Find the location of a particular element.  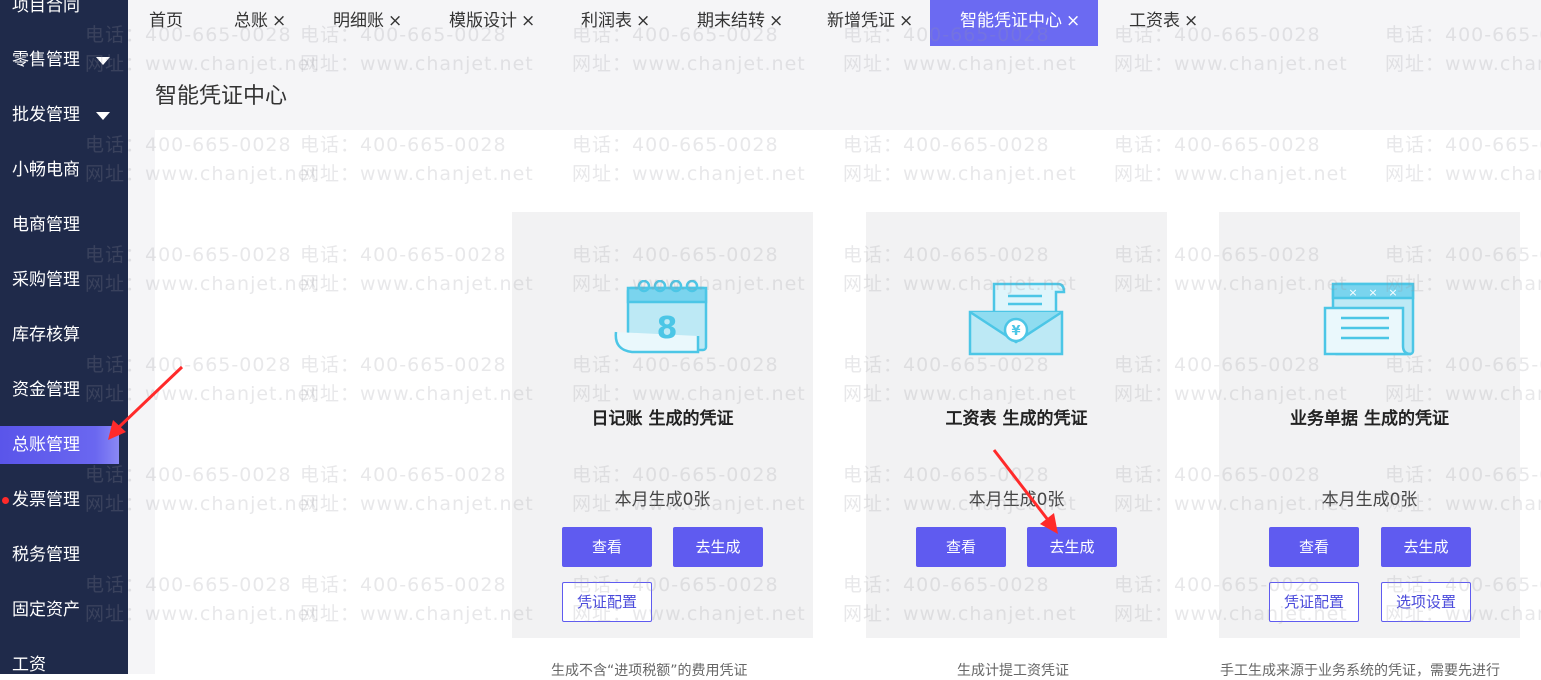

card-title: 业务单据 生成的凭证 is located at coordinates (1369, 419).